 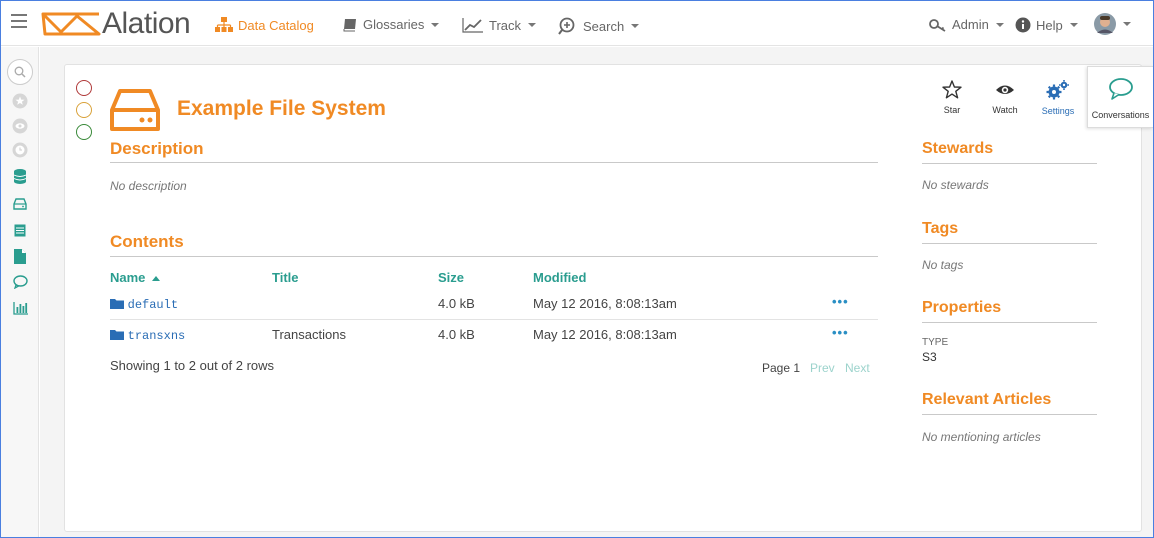 What do you see at coordinates (285, 277) in the screenshot?
I see `column-header-title: Title` at bounding box center [285, 277].